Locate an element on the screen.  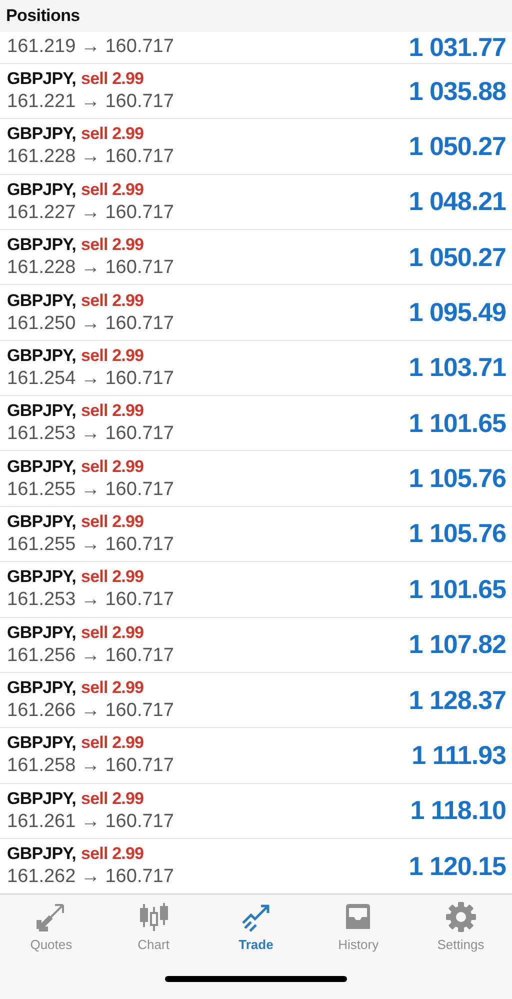
price-text: 161.266 → 160.717 is located at coordinates (90, 711).